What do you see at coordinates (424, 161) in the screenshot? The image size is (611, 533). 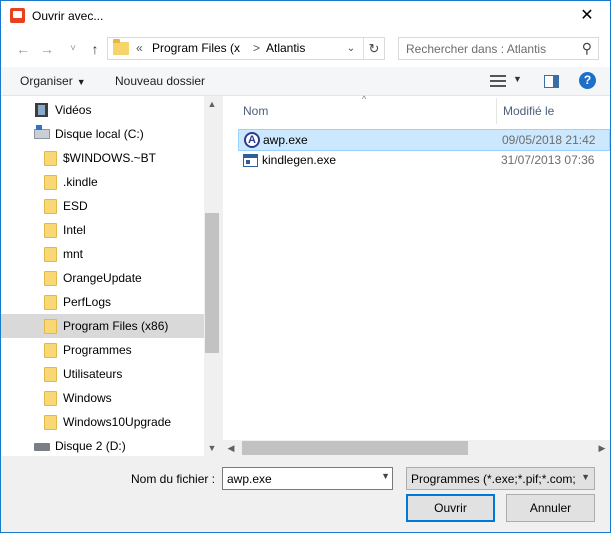 I see `file-row-kindlegen: kindlegen.exe 31/07/2013 07:36` at bounding box center [424, 161].